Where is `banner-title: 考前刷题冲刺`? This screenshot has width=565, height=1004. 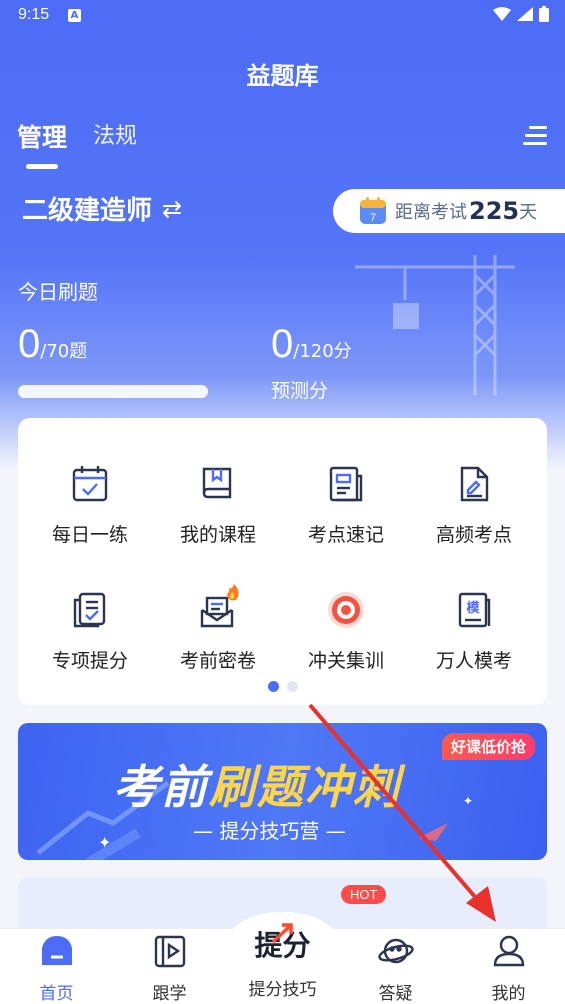 banner-title: 考前刷题冲刺 is located at coordinates (257, 784).